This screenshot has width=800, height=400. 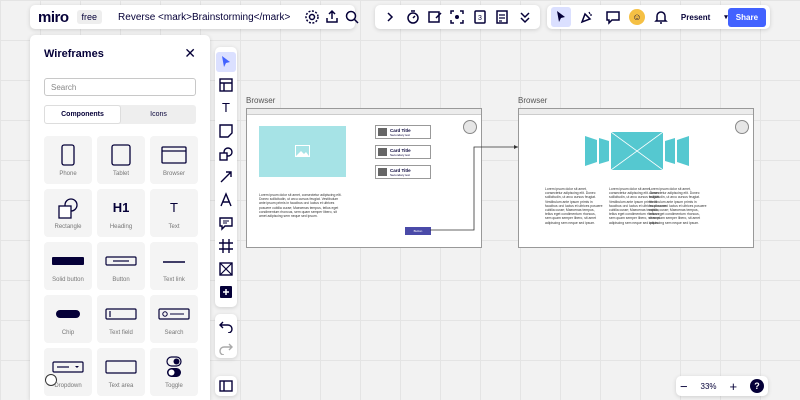 What do you see at coordinates (332, 17) in the screenshot?
I see `export-icon` at bounding box center [332, 17].